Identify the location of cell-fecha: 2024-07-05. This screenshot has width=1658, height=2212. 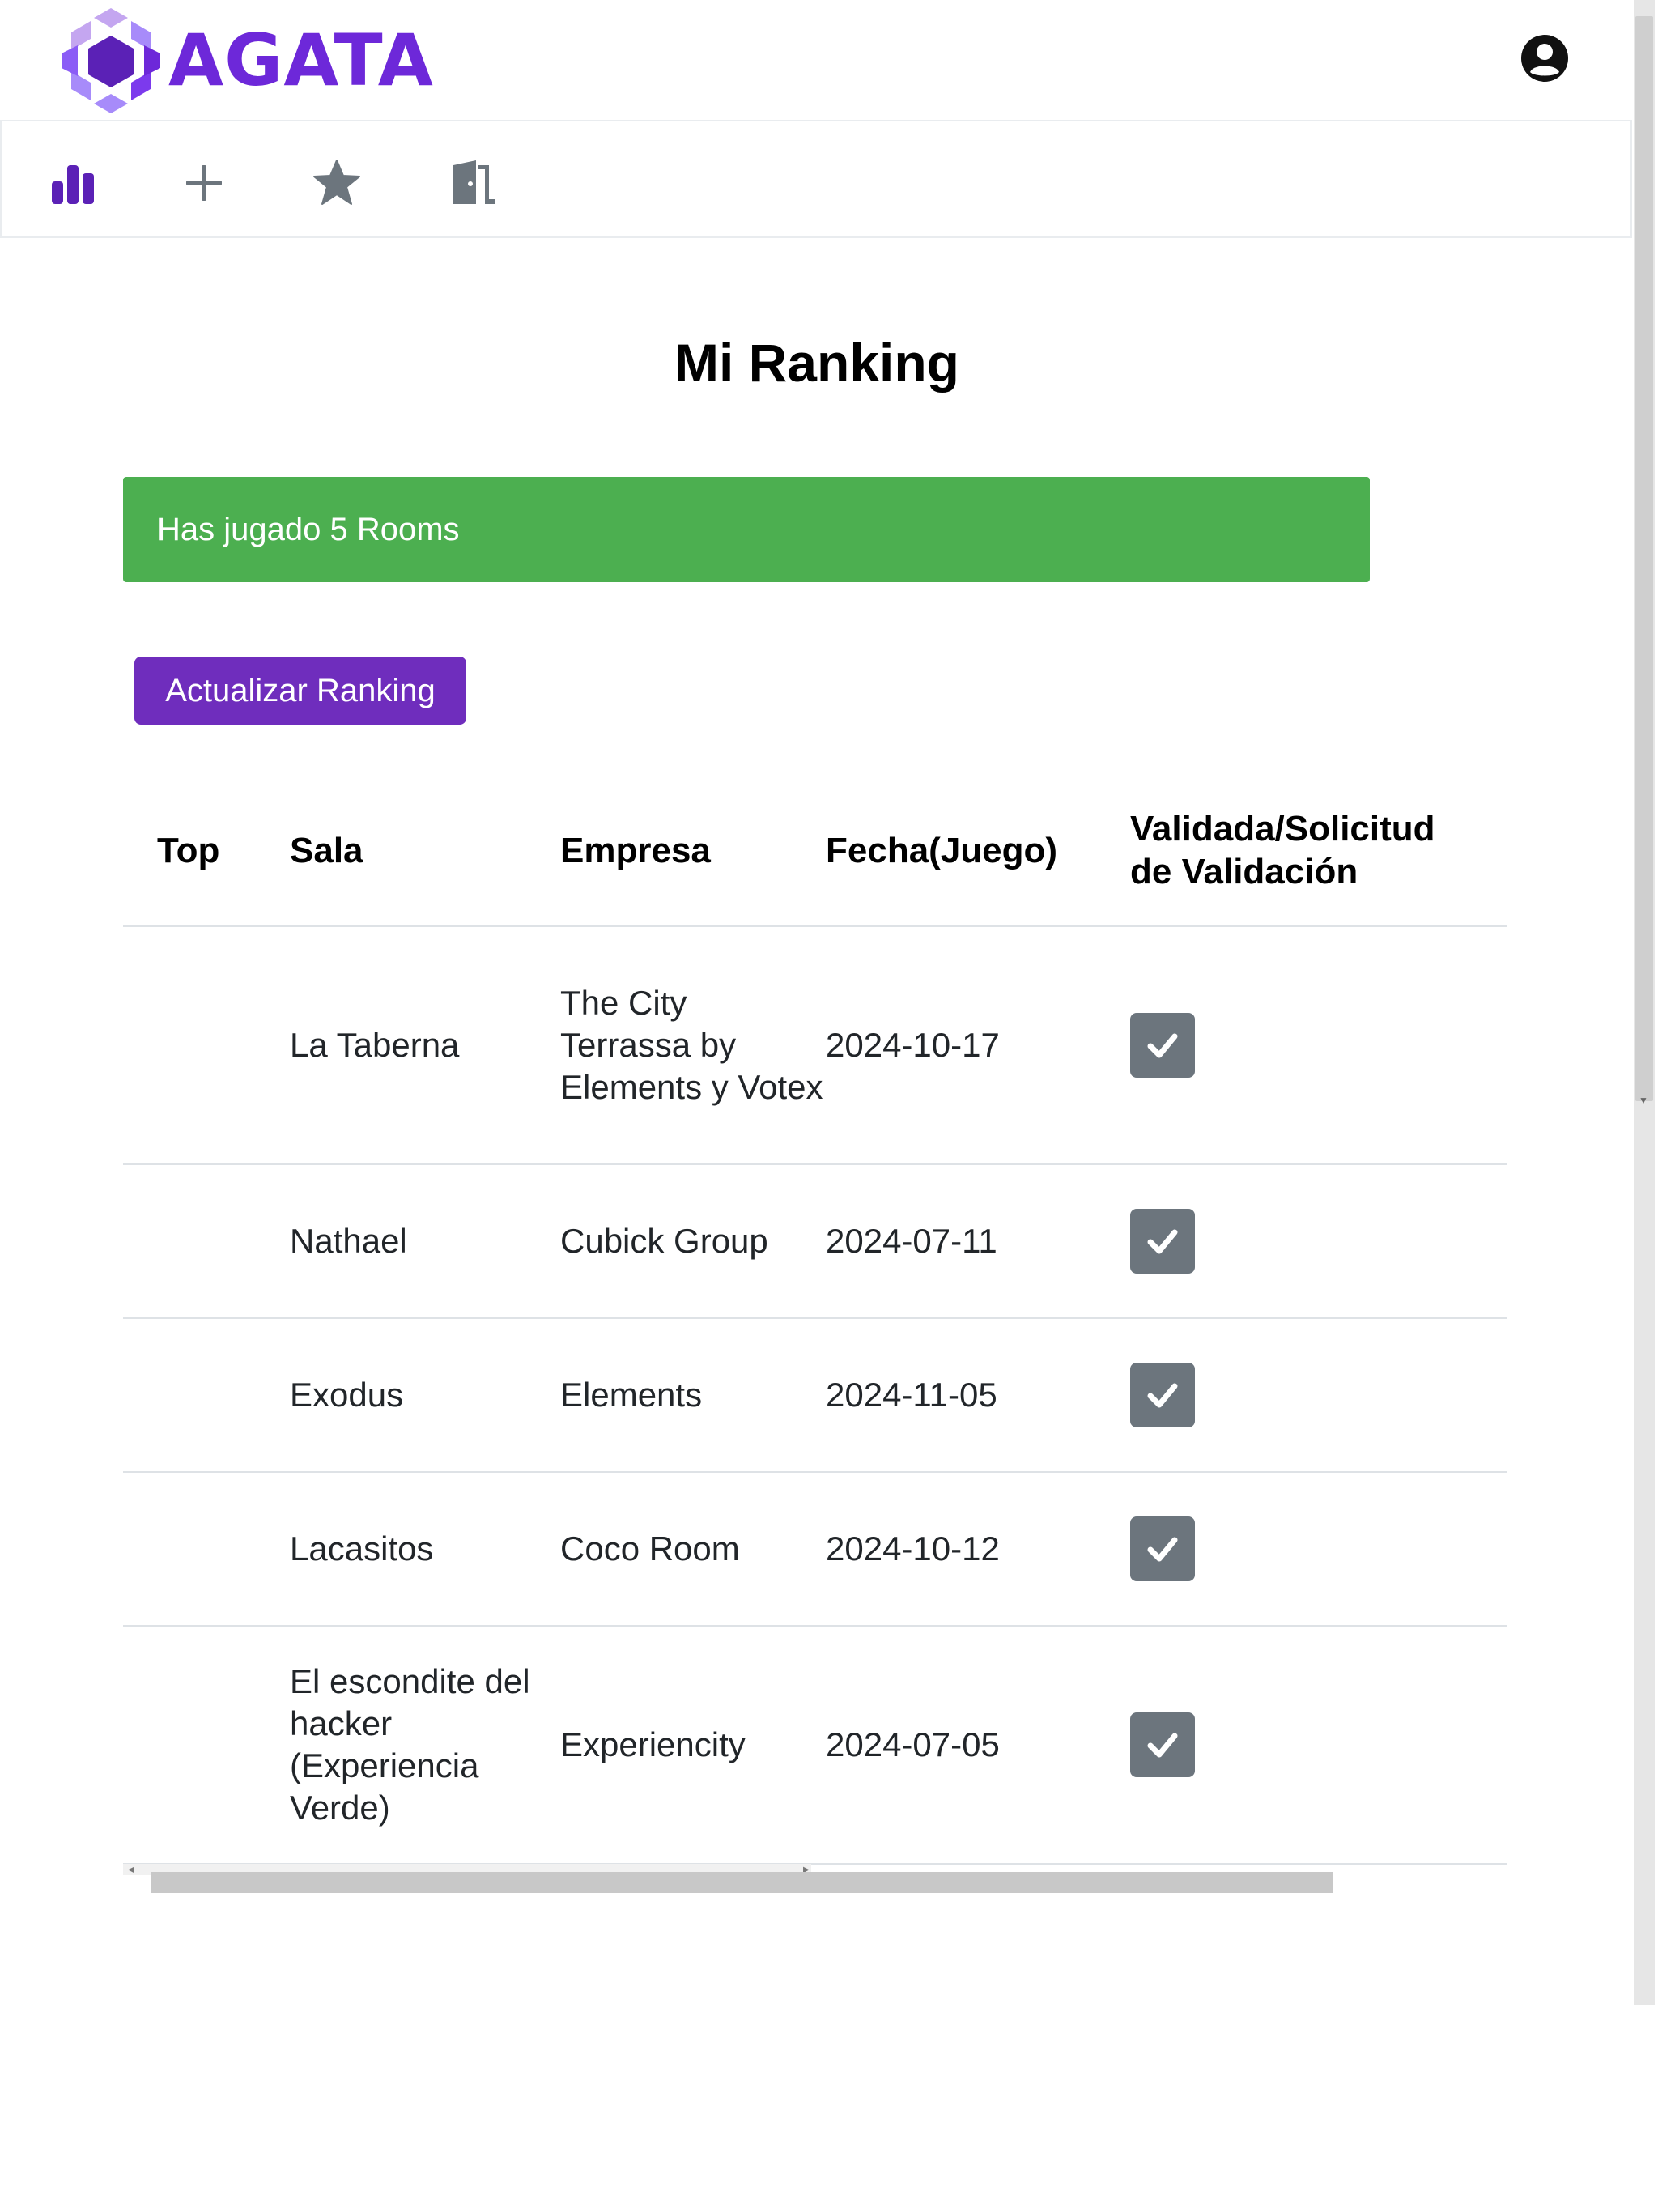
(978, 1745).